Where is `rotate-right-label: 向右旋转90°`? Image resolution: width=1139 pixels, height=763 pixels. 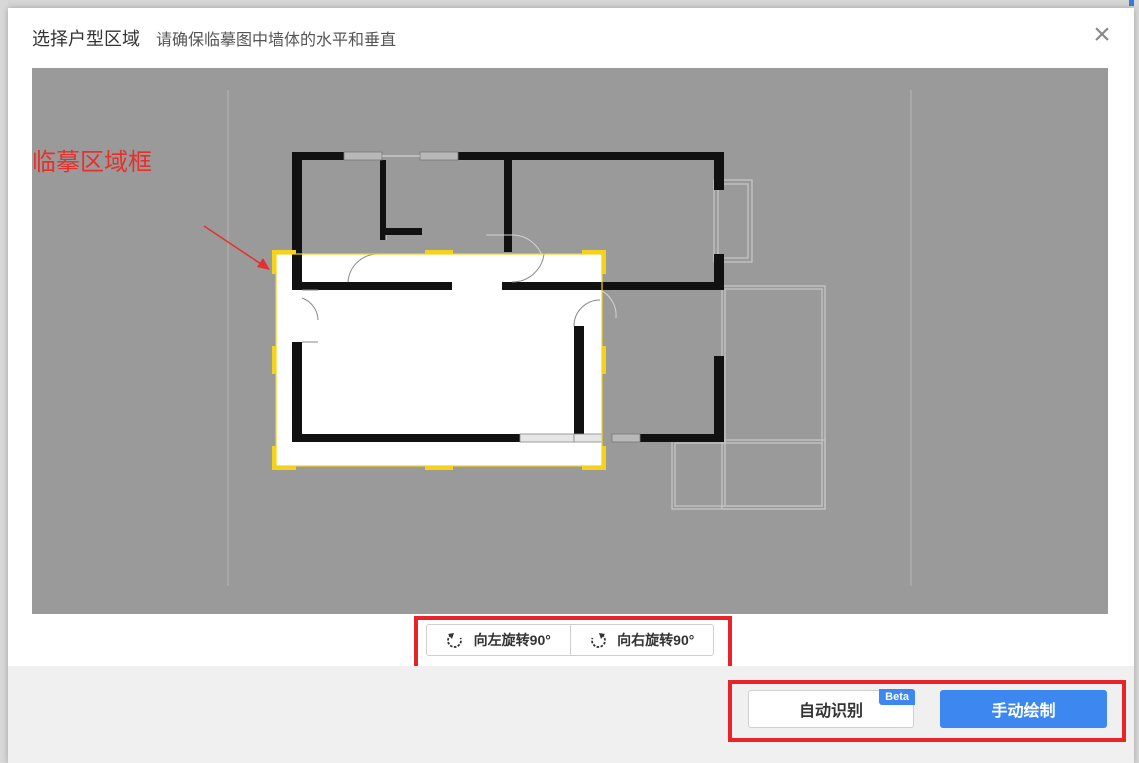 rotate-right-label: 向右旋转90° is located at coordinates (656, 640).